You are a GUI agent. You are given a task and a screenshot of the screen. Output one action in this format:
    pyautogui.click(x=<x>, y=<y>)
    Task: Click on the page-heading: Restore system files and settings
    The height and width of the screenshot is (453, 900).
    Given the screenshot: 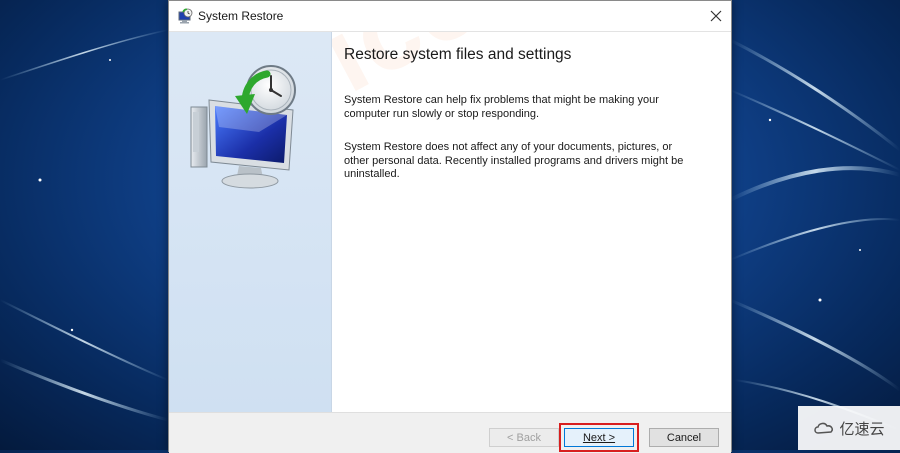 What is the action you would take?
    pyautogui.click(x=458, y=54)
    